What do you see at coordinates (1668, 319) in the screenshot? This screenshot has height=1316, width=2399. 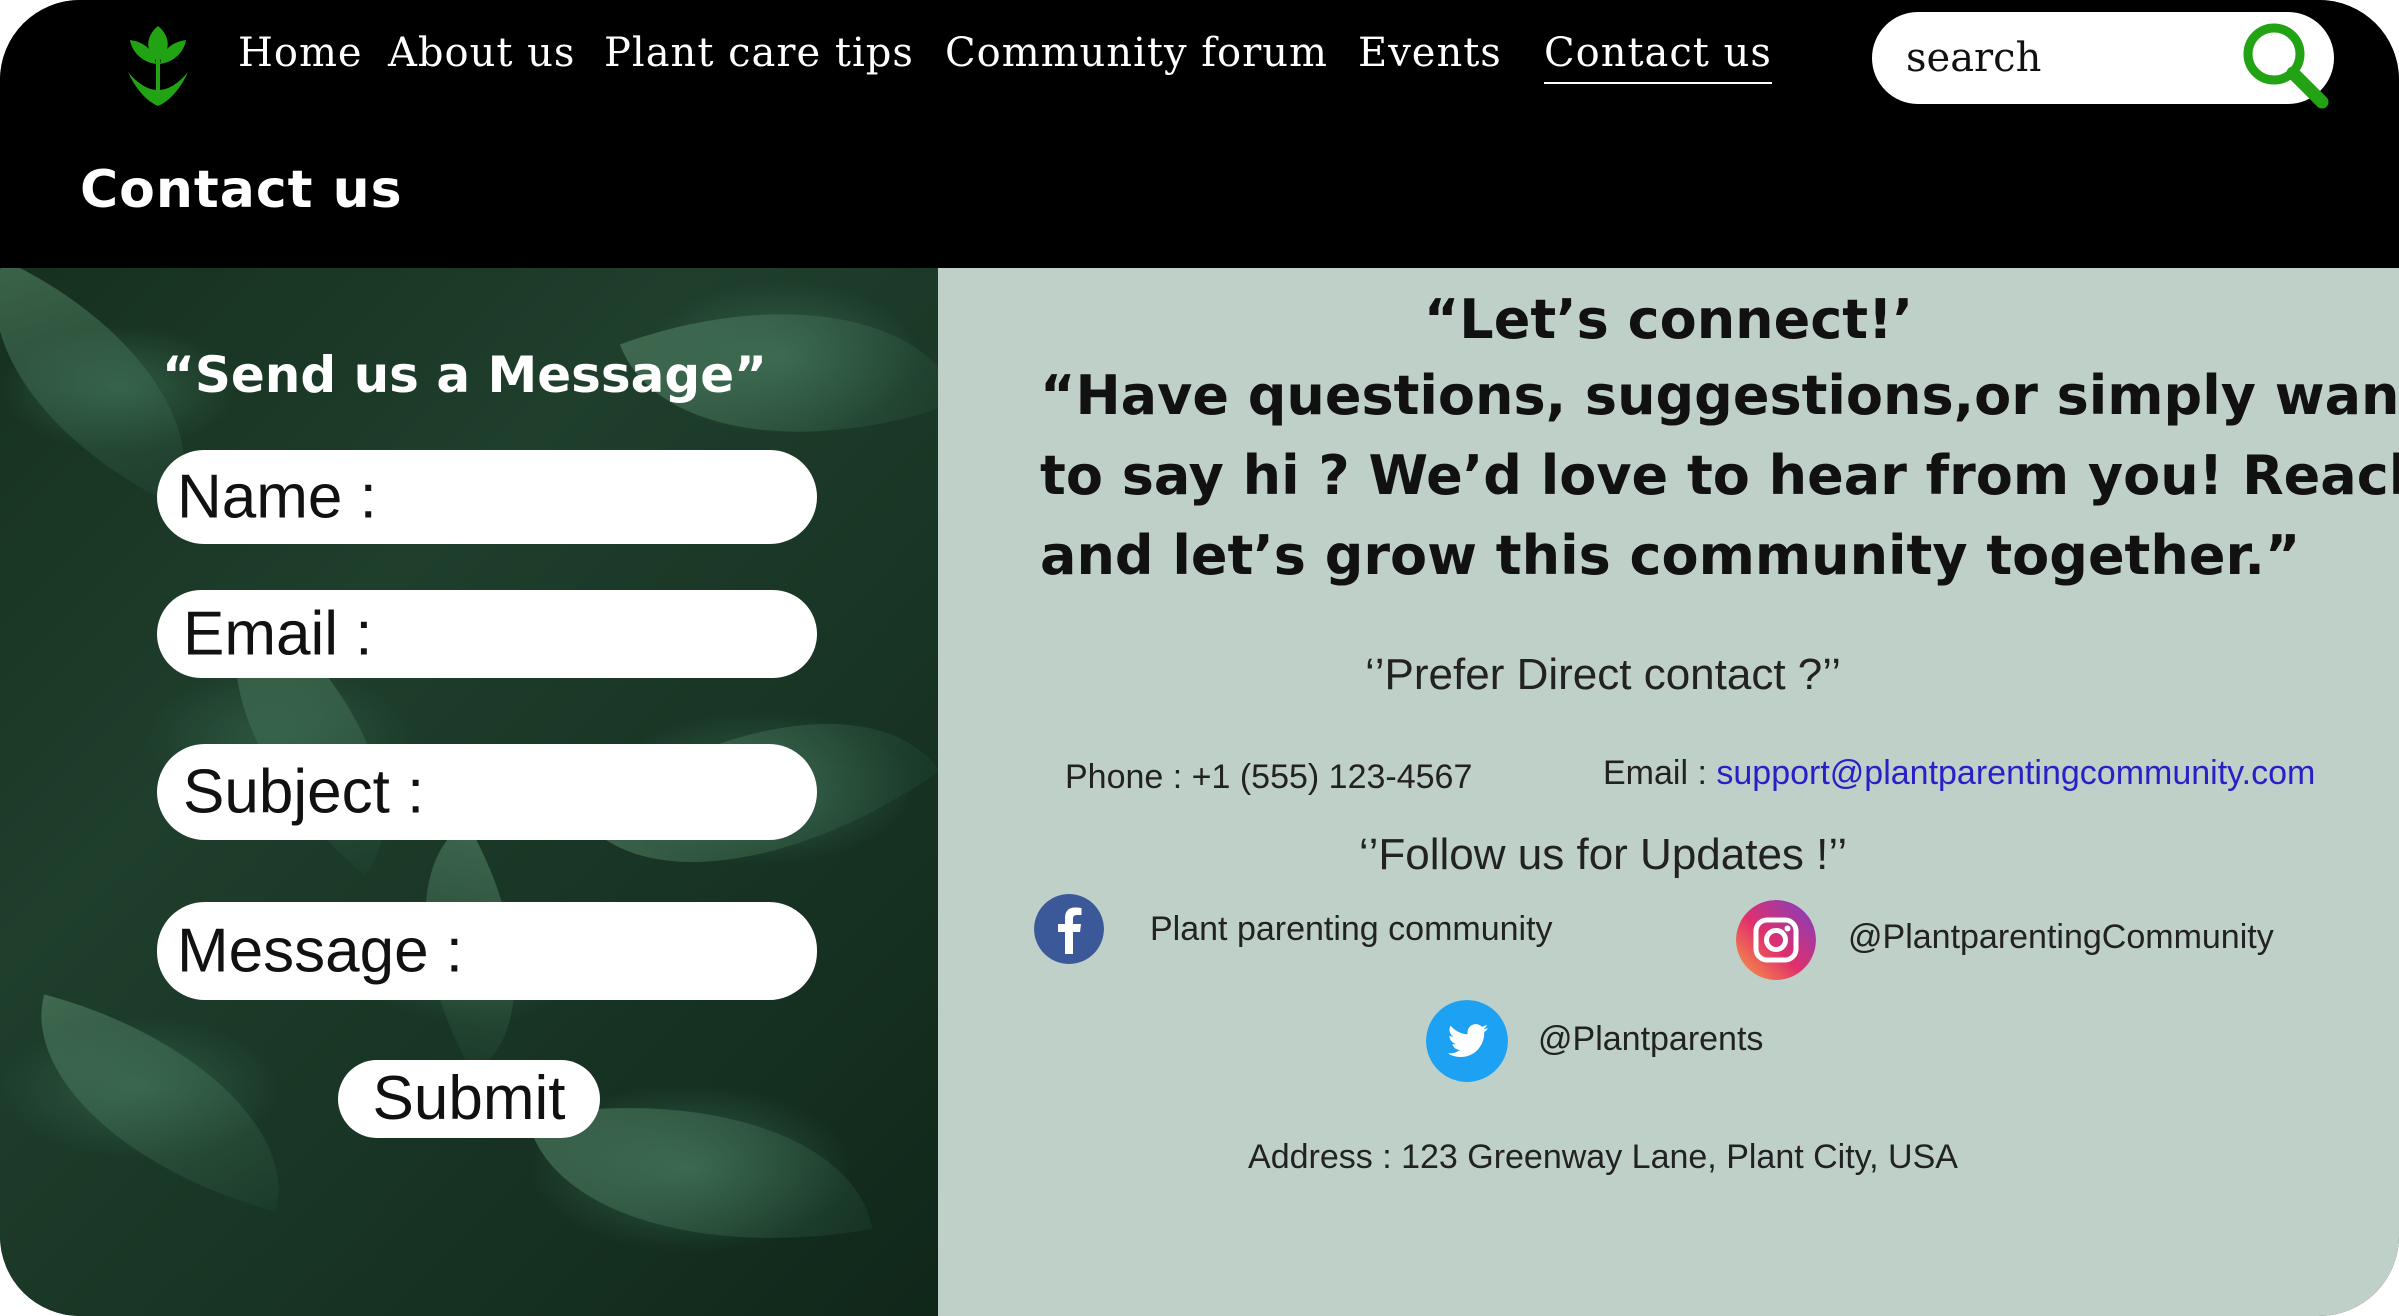 I see `connect-heading: “Let’s connect!’` at bounding box center [1668, 319].